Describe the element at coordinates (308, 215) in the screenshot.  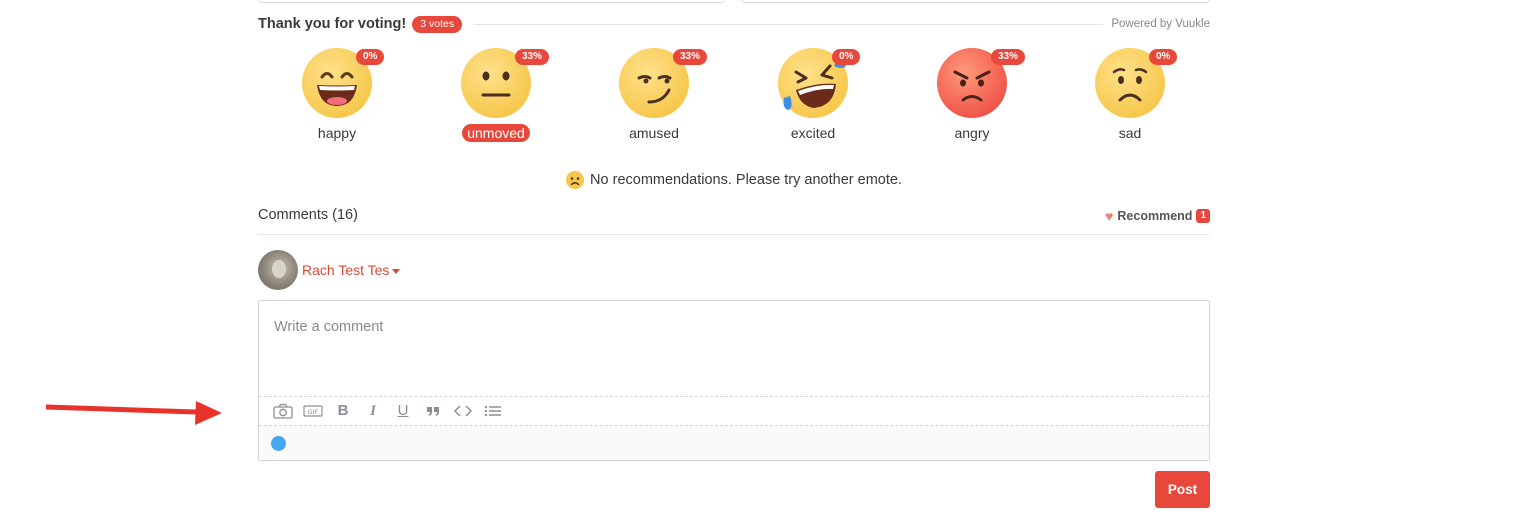
I see `comments-count: Comments (16)` at that location.